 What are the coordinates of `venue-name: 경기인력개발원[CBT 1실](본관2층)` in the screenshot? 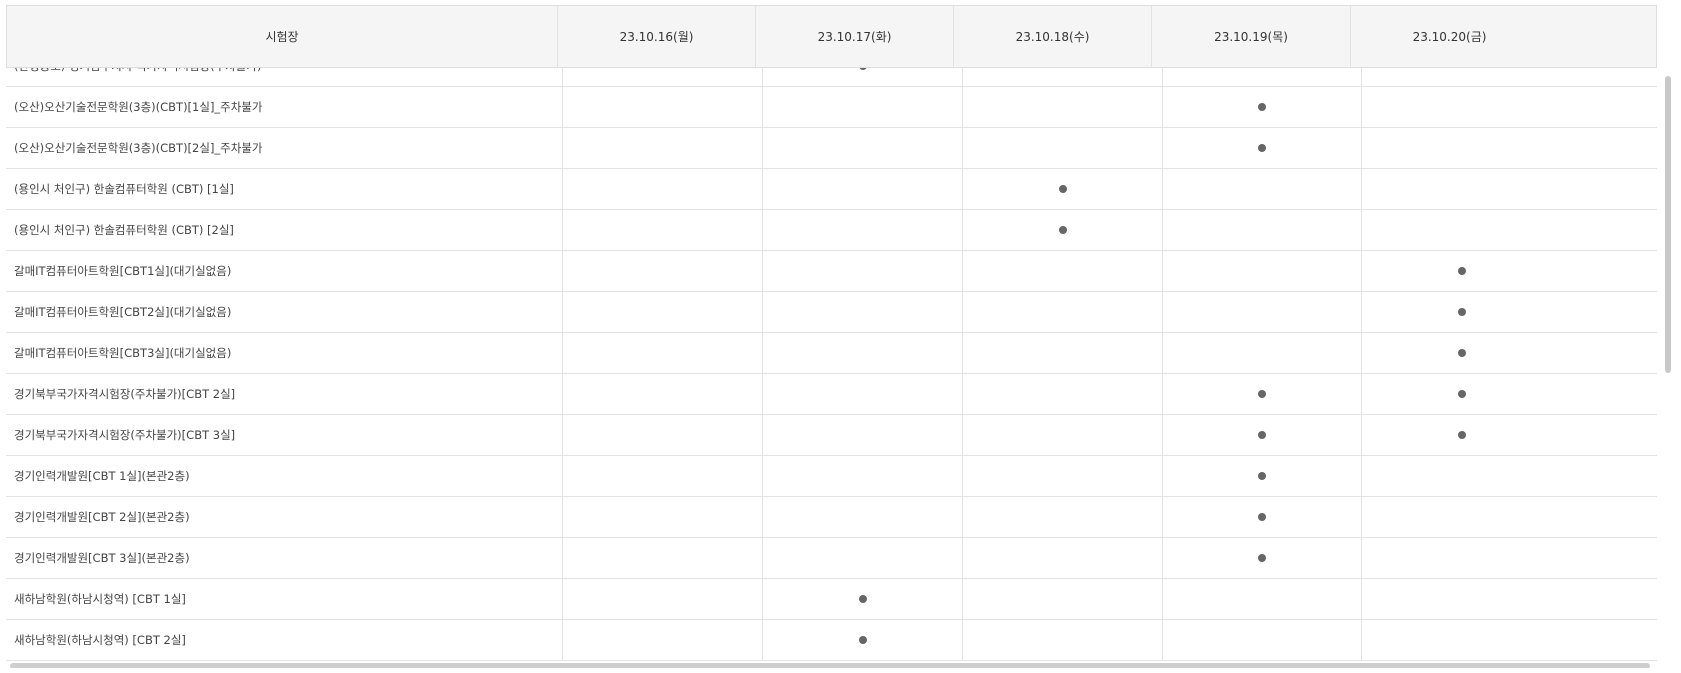 It's located at (102, 476).